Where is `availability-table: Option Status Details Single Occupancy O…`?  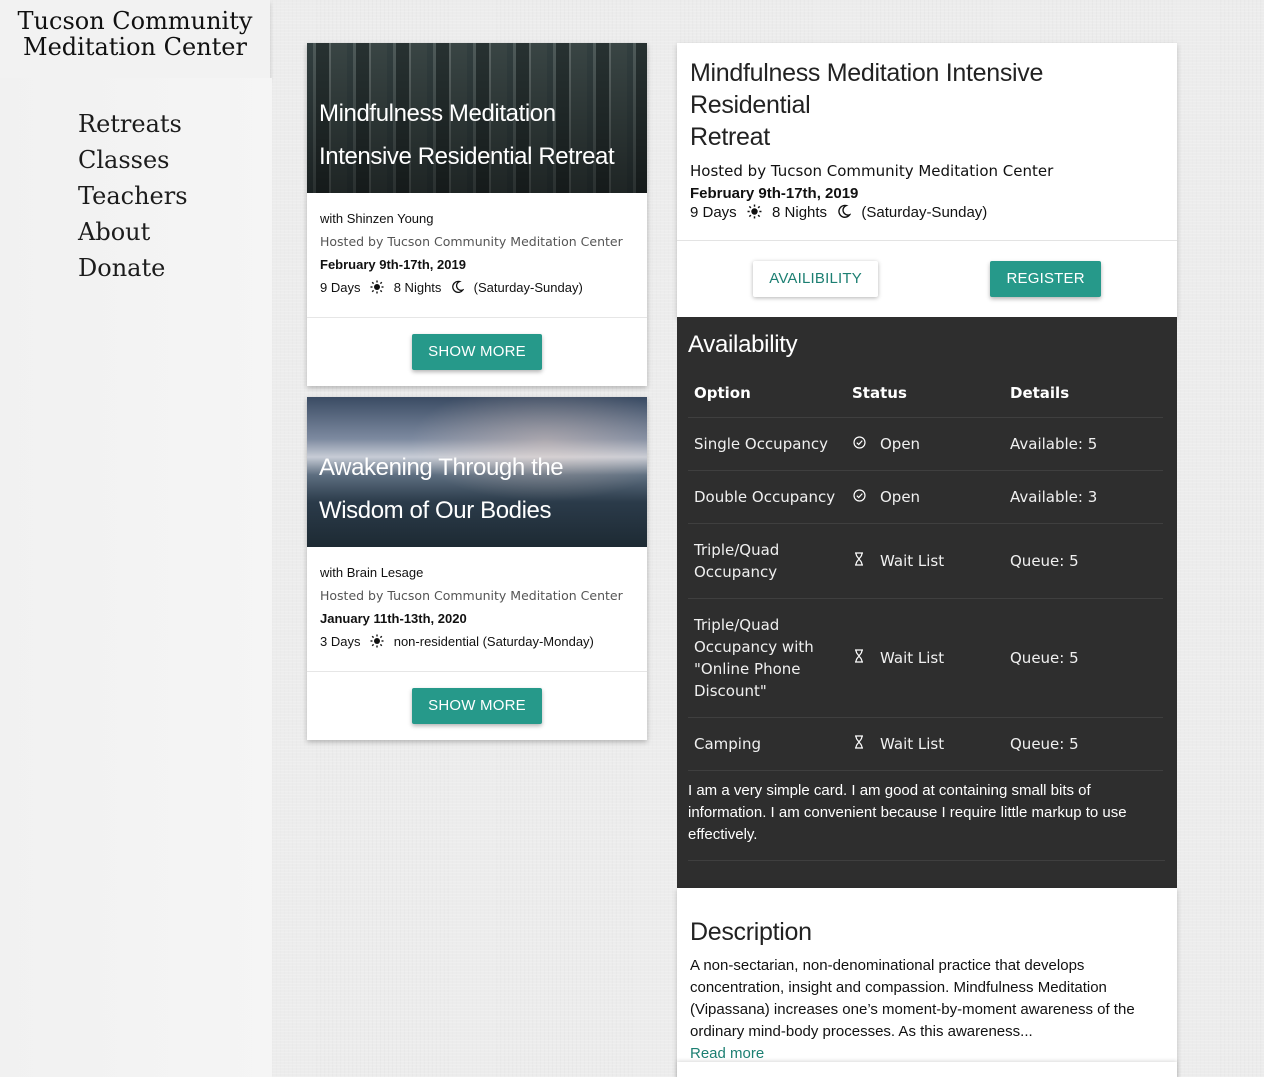
availability-table: Option Status Details Single Occupancy O… is located at coordinates (925, 570).